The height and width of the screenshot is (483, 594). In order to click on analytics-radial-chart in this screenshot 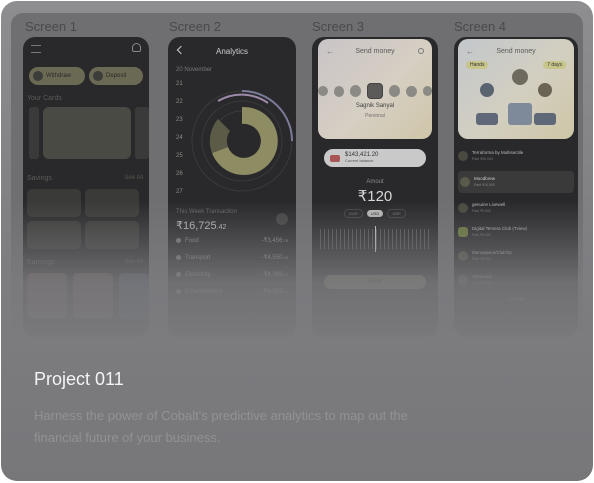, I will do `click(242, 141)`.